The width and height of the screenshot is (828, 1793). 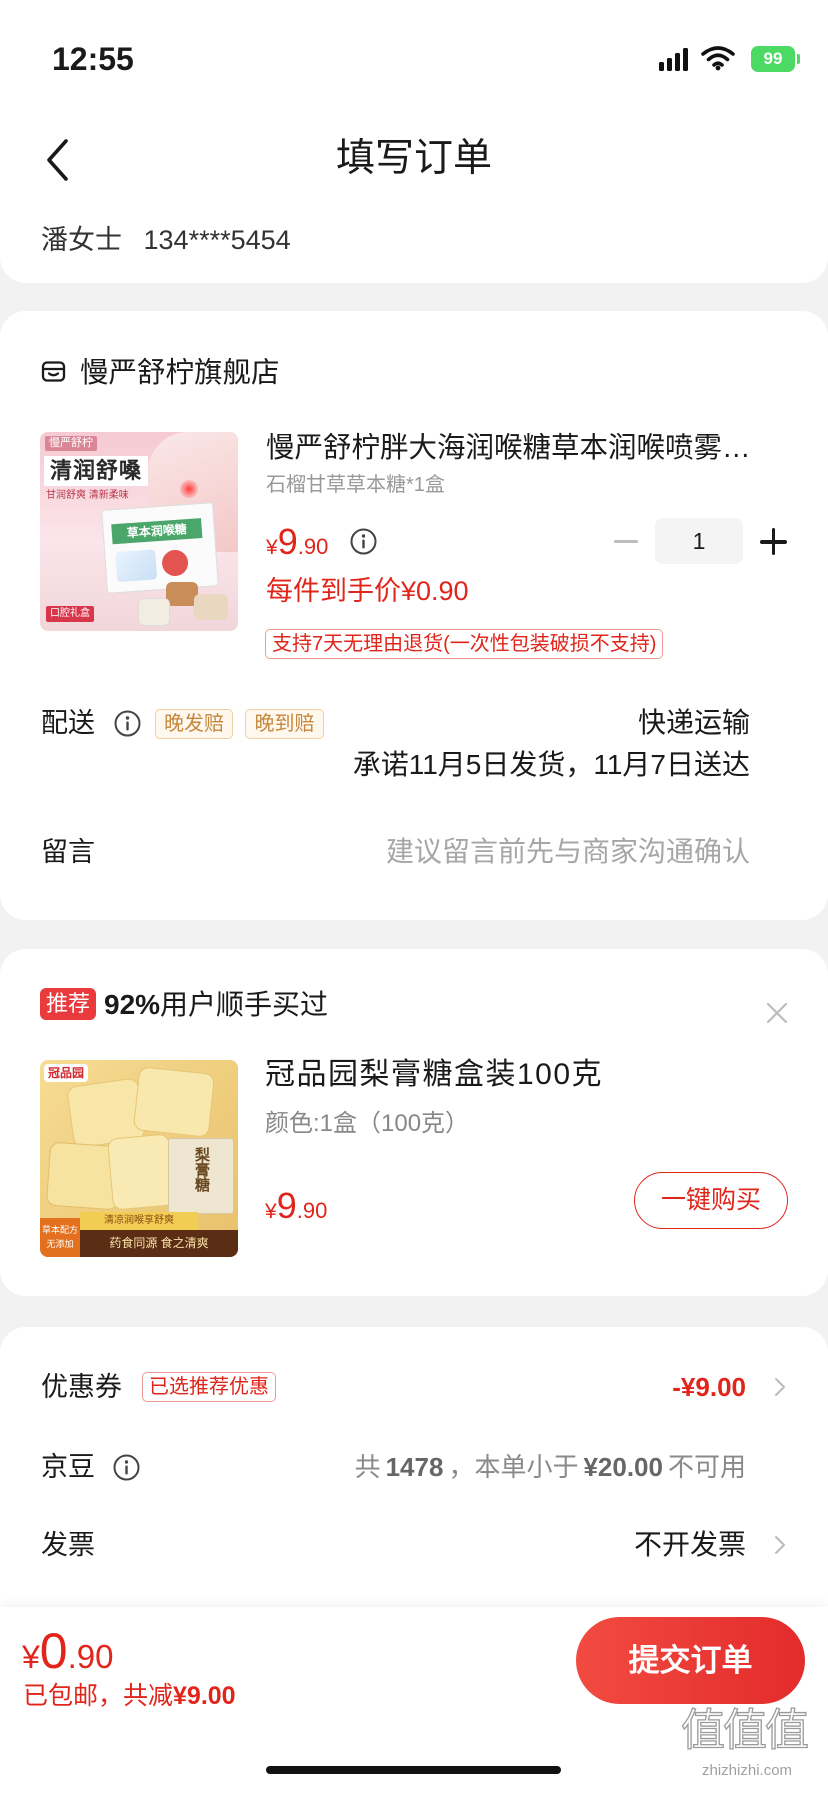 I want to click on total-decimal: .90, so click(x=90, y=1656).